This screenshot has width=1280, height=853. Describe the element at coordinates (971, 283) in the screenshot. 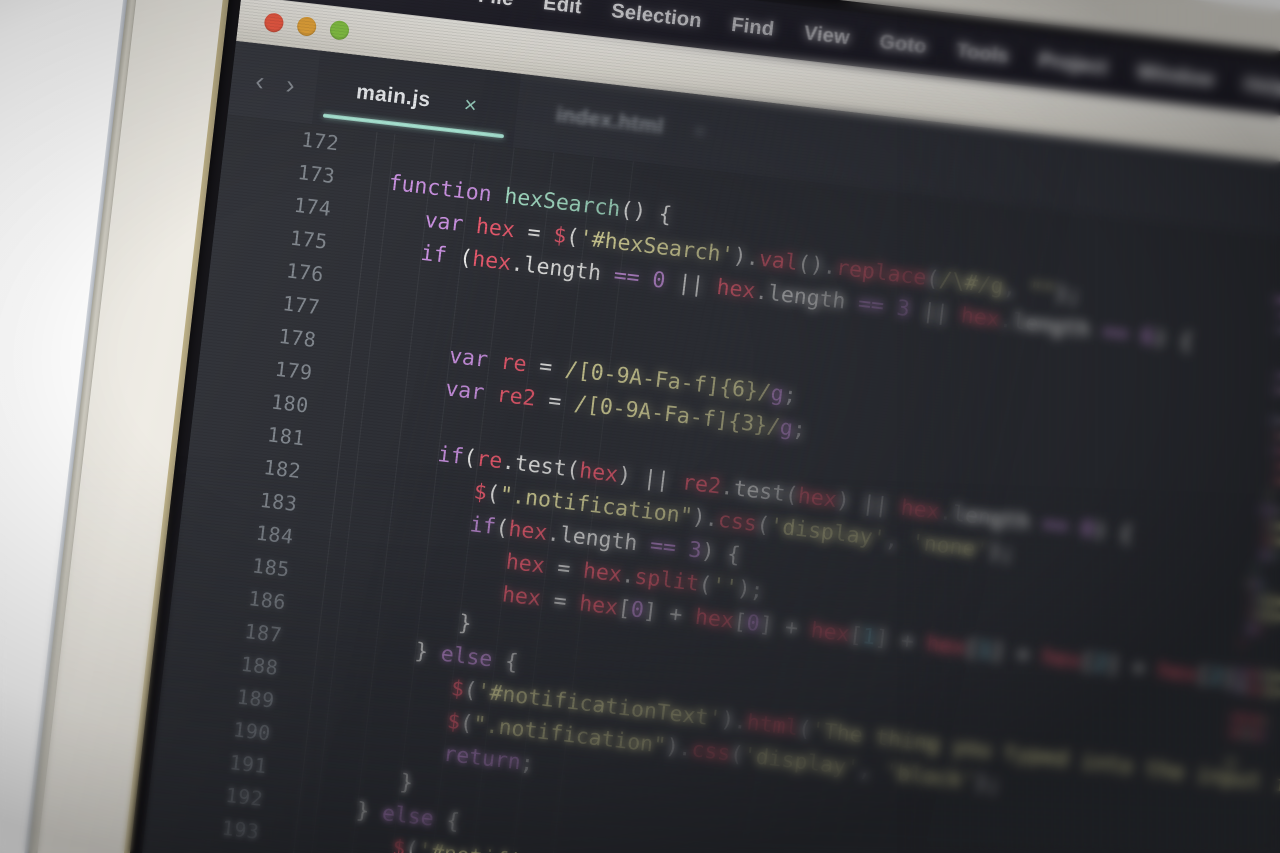

I see `code-token: /\#/g` at that location.